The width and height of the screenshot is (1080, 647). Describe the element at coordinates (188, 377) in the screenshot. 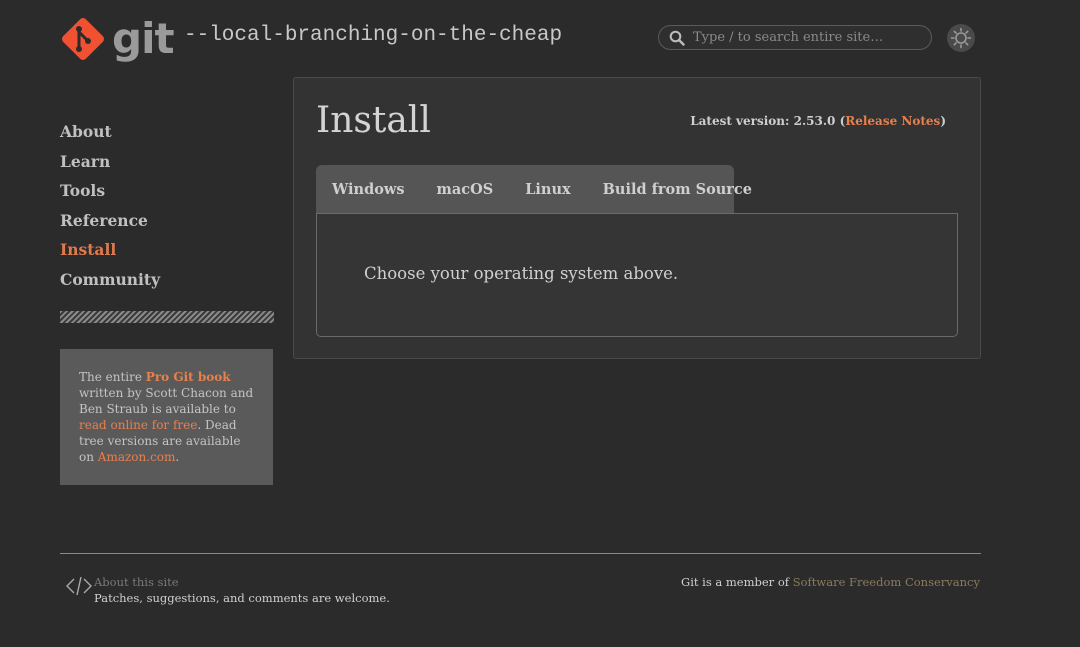

I see `pro-git-book-link: Pro Git book` at that location.